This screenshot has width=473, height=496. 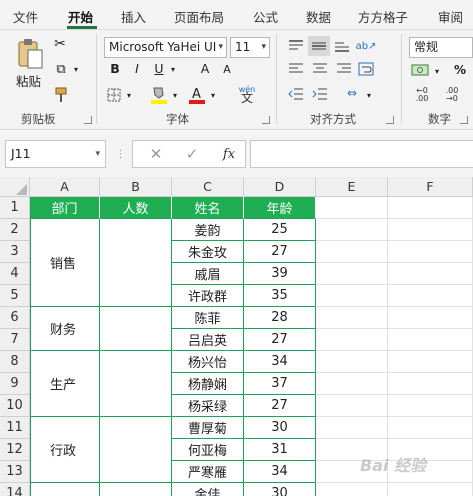 What do you see at coordinates (430, 187) in the screenshot?
I see `column-header-f: F` at bounding box center [430, 187].